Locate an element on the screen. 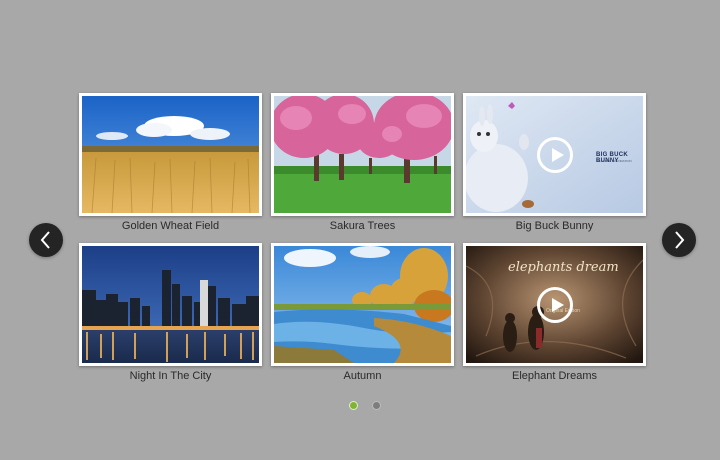  next-button is located at coordinates (679, 240).